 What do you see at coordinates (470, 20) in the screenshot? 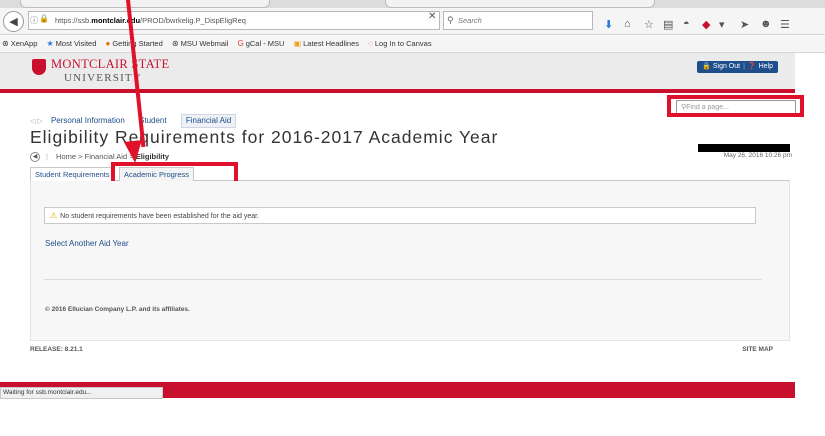
I see `search-placeholder: Search` at bounding box center [470, 20].